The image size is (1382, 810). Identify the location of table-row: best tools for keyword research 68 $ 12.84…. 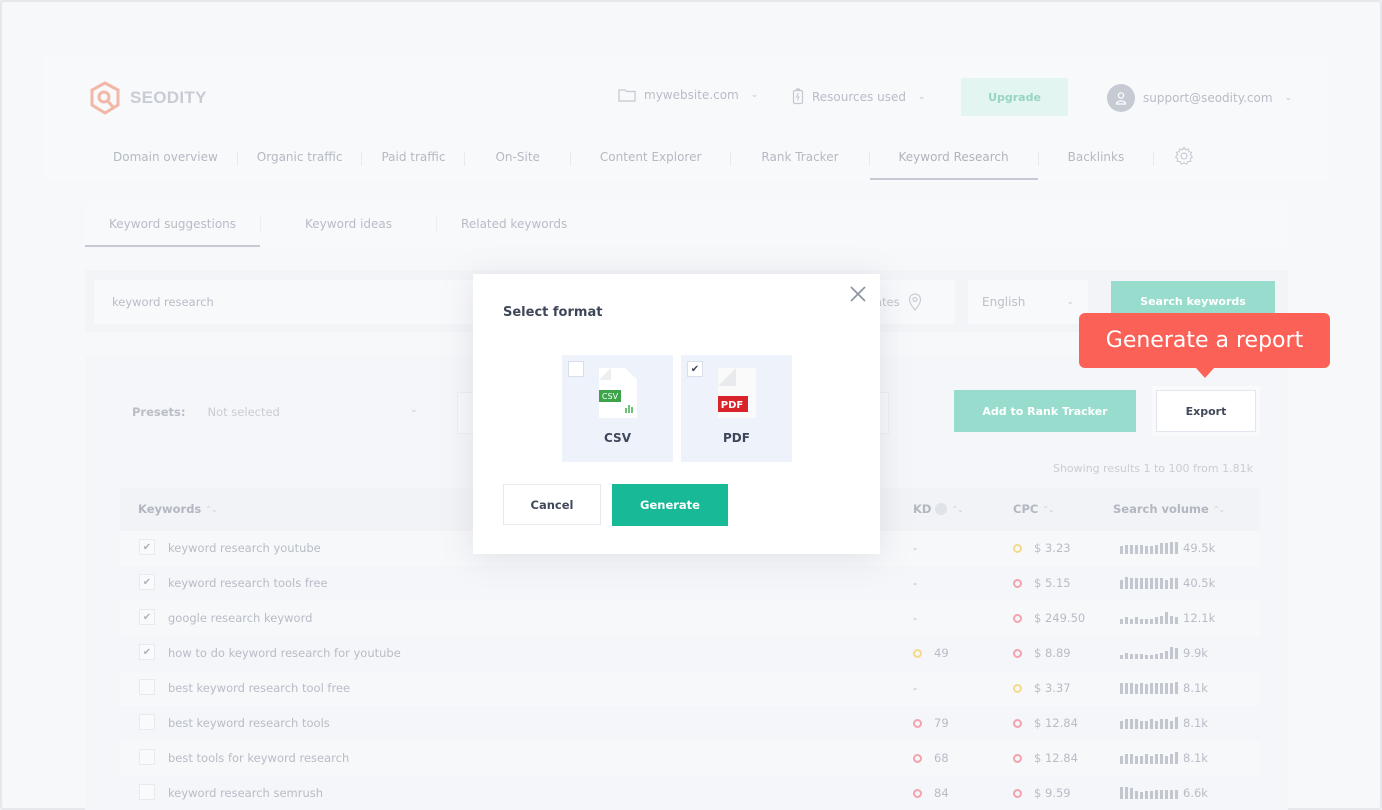
(690, 758).